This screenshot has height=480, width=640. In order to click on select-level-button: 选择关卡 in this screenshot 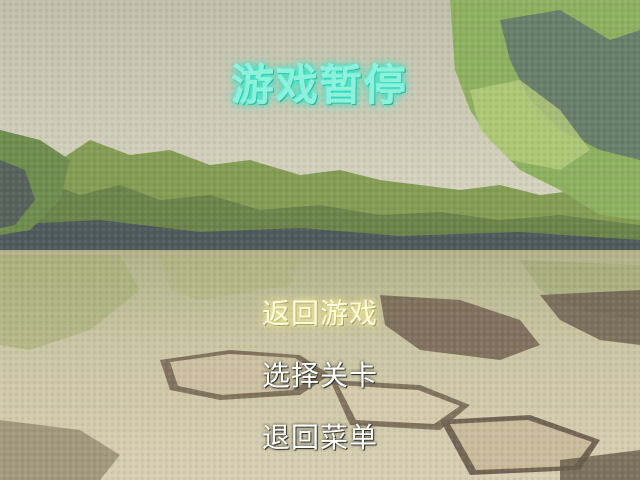, I will do `click(320, 383)`.